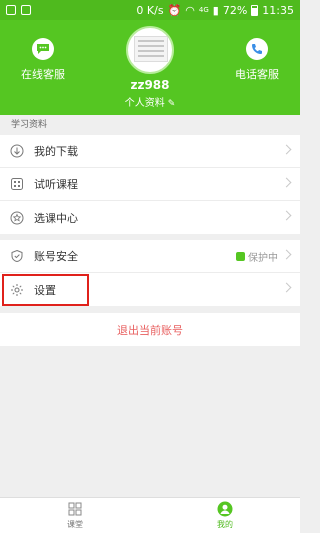 The image size is (320, 533). What do you see at coordinates (150, 329) in the screenshot?
I see `logout-button: 退出当前账号` at bounding box center [150, 329].